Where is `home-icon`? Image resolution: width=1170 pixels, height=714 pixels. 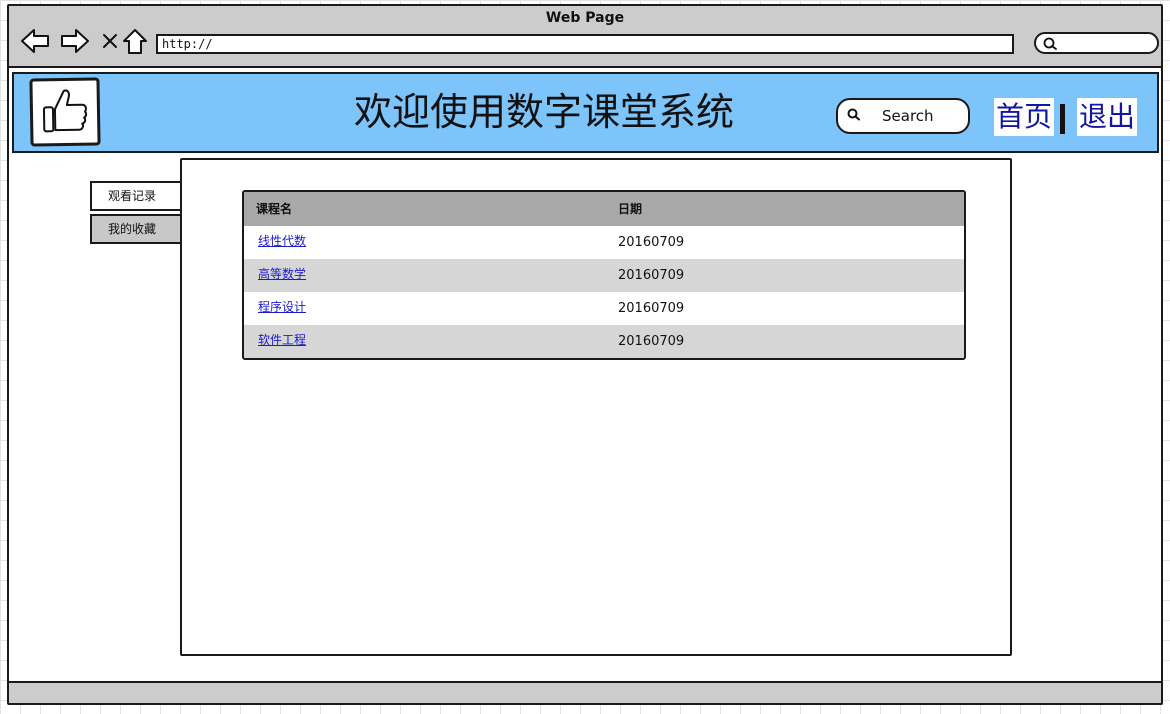 home-icon is located at coordinates (135, 41).